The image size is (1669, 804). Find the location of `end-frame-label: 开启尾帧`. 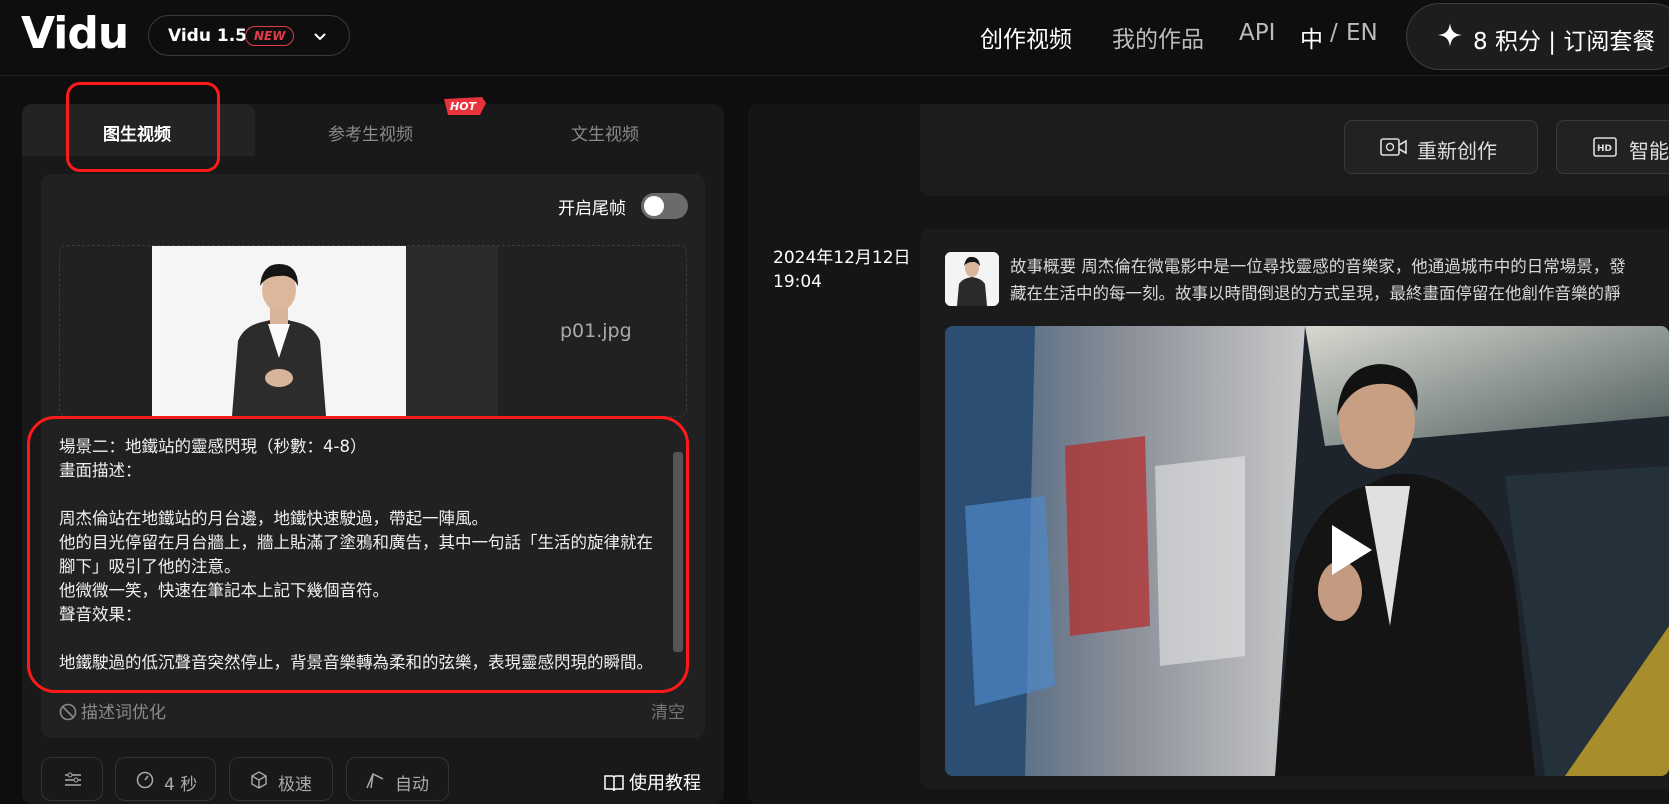

end-frame-label: 开启尾帧 is located at coordinates (592, 209).